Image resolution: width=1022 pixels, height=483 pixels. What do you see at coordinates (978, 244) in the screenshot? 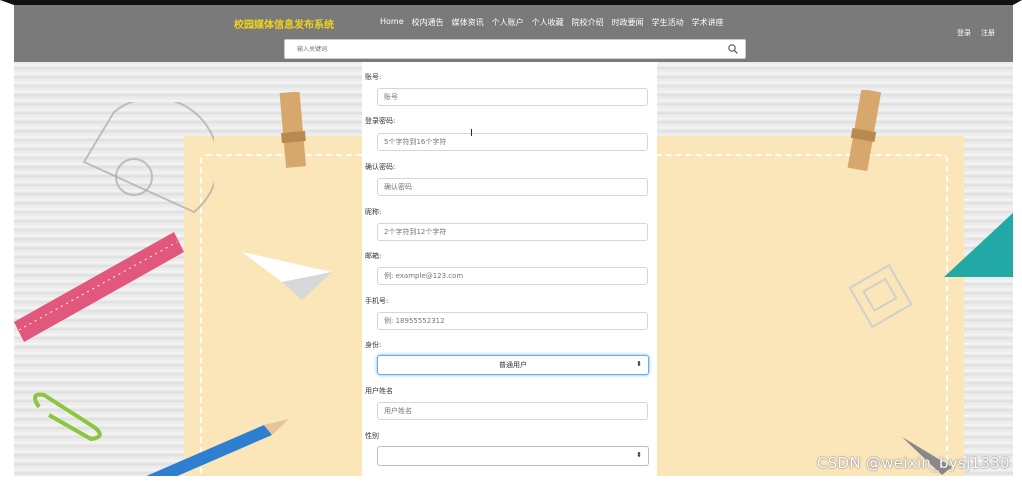
I see `set-square-icon` at bounding box center [978, 244].